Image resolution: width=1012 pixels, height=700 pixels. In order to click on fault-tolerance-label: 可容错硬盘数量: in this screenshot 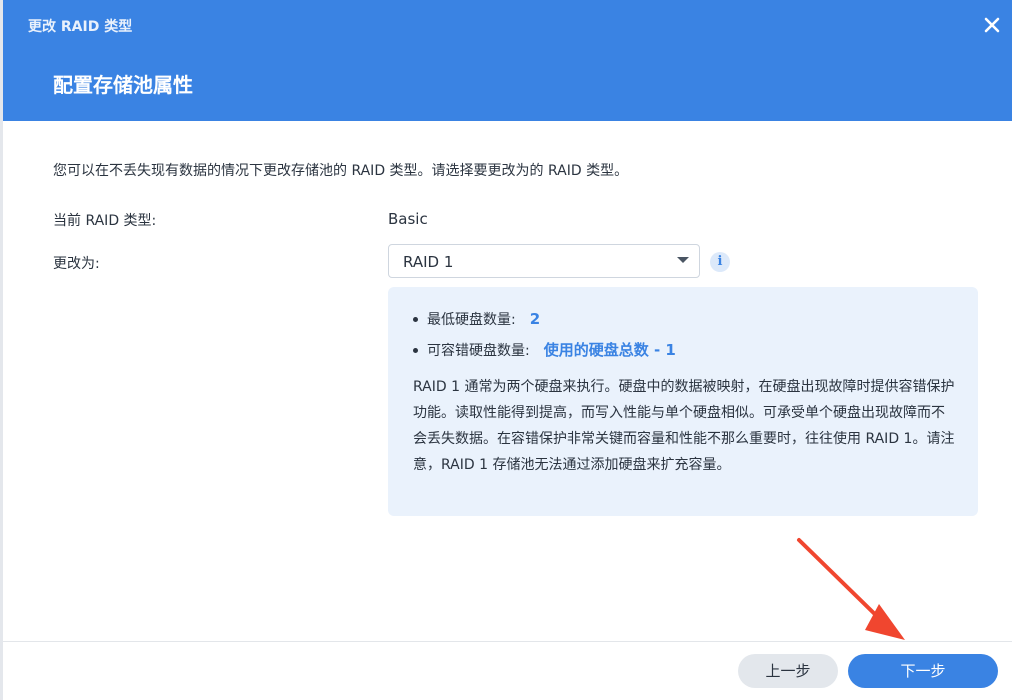, I will do `click(478, 351)`.